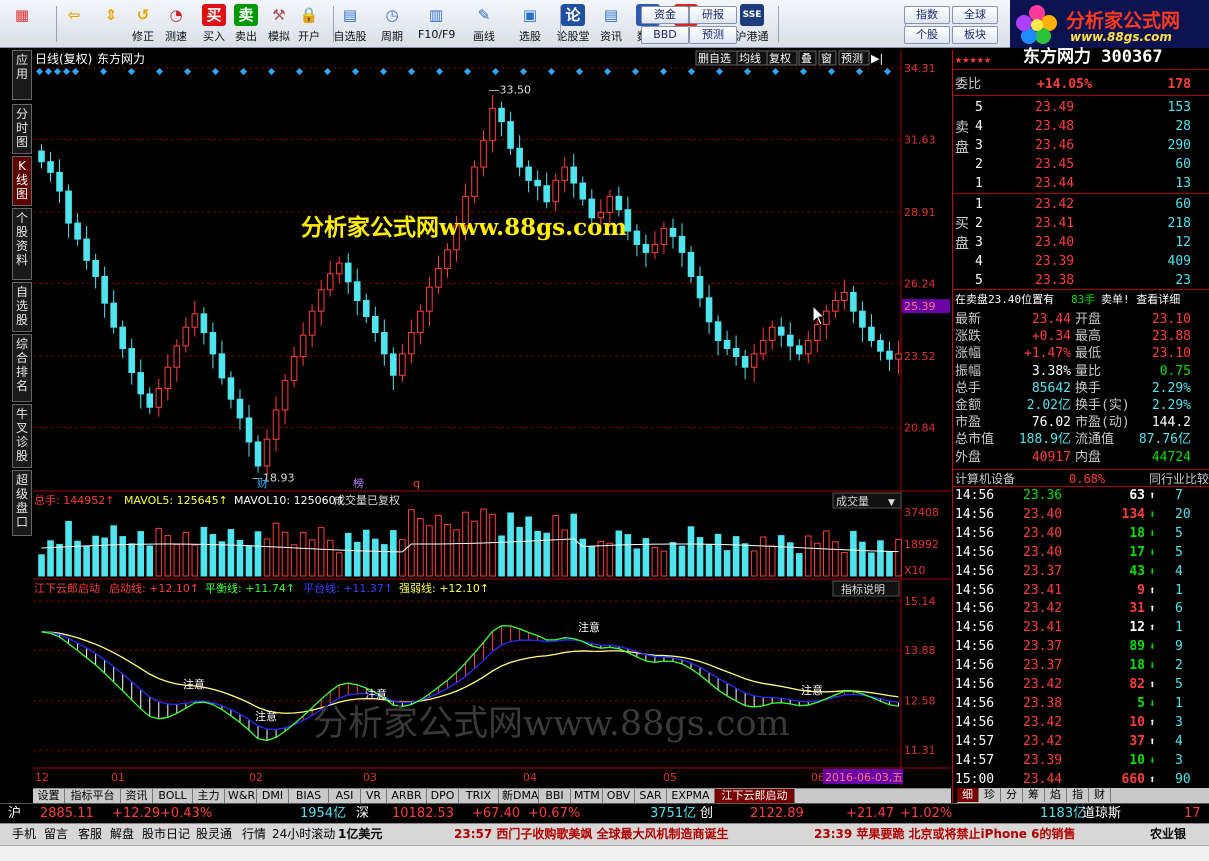  What do you see at coordinates (927, 35) in the screenshot?
I see `toolbar-small-button: 个股` at bounding box center [927, 35].